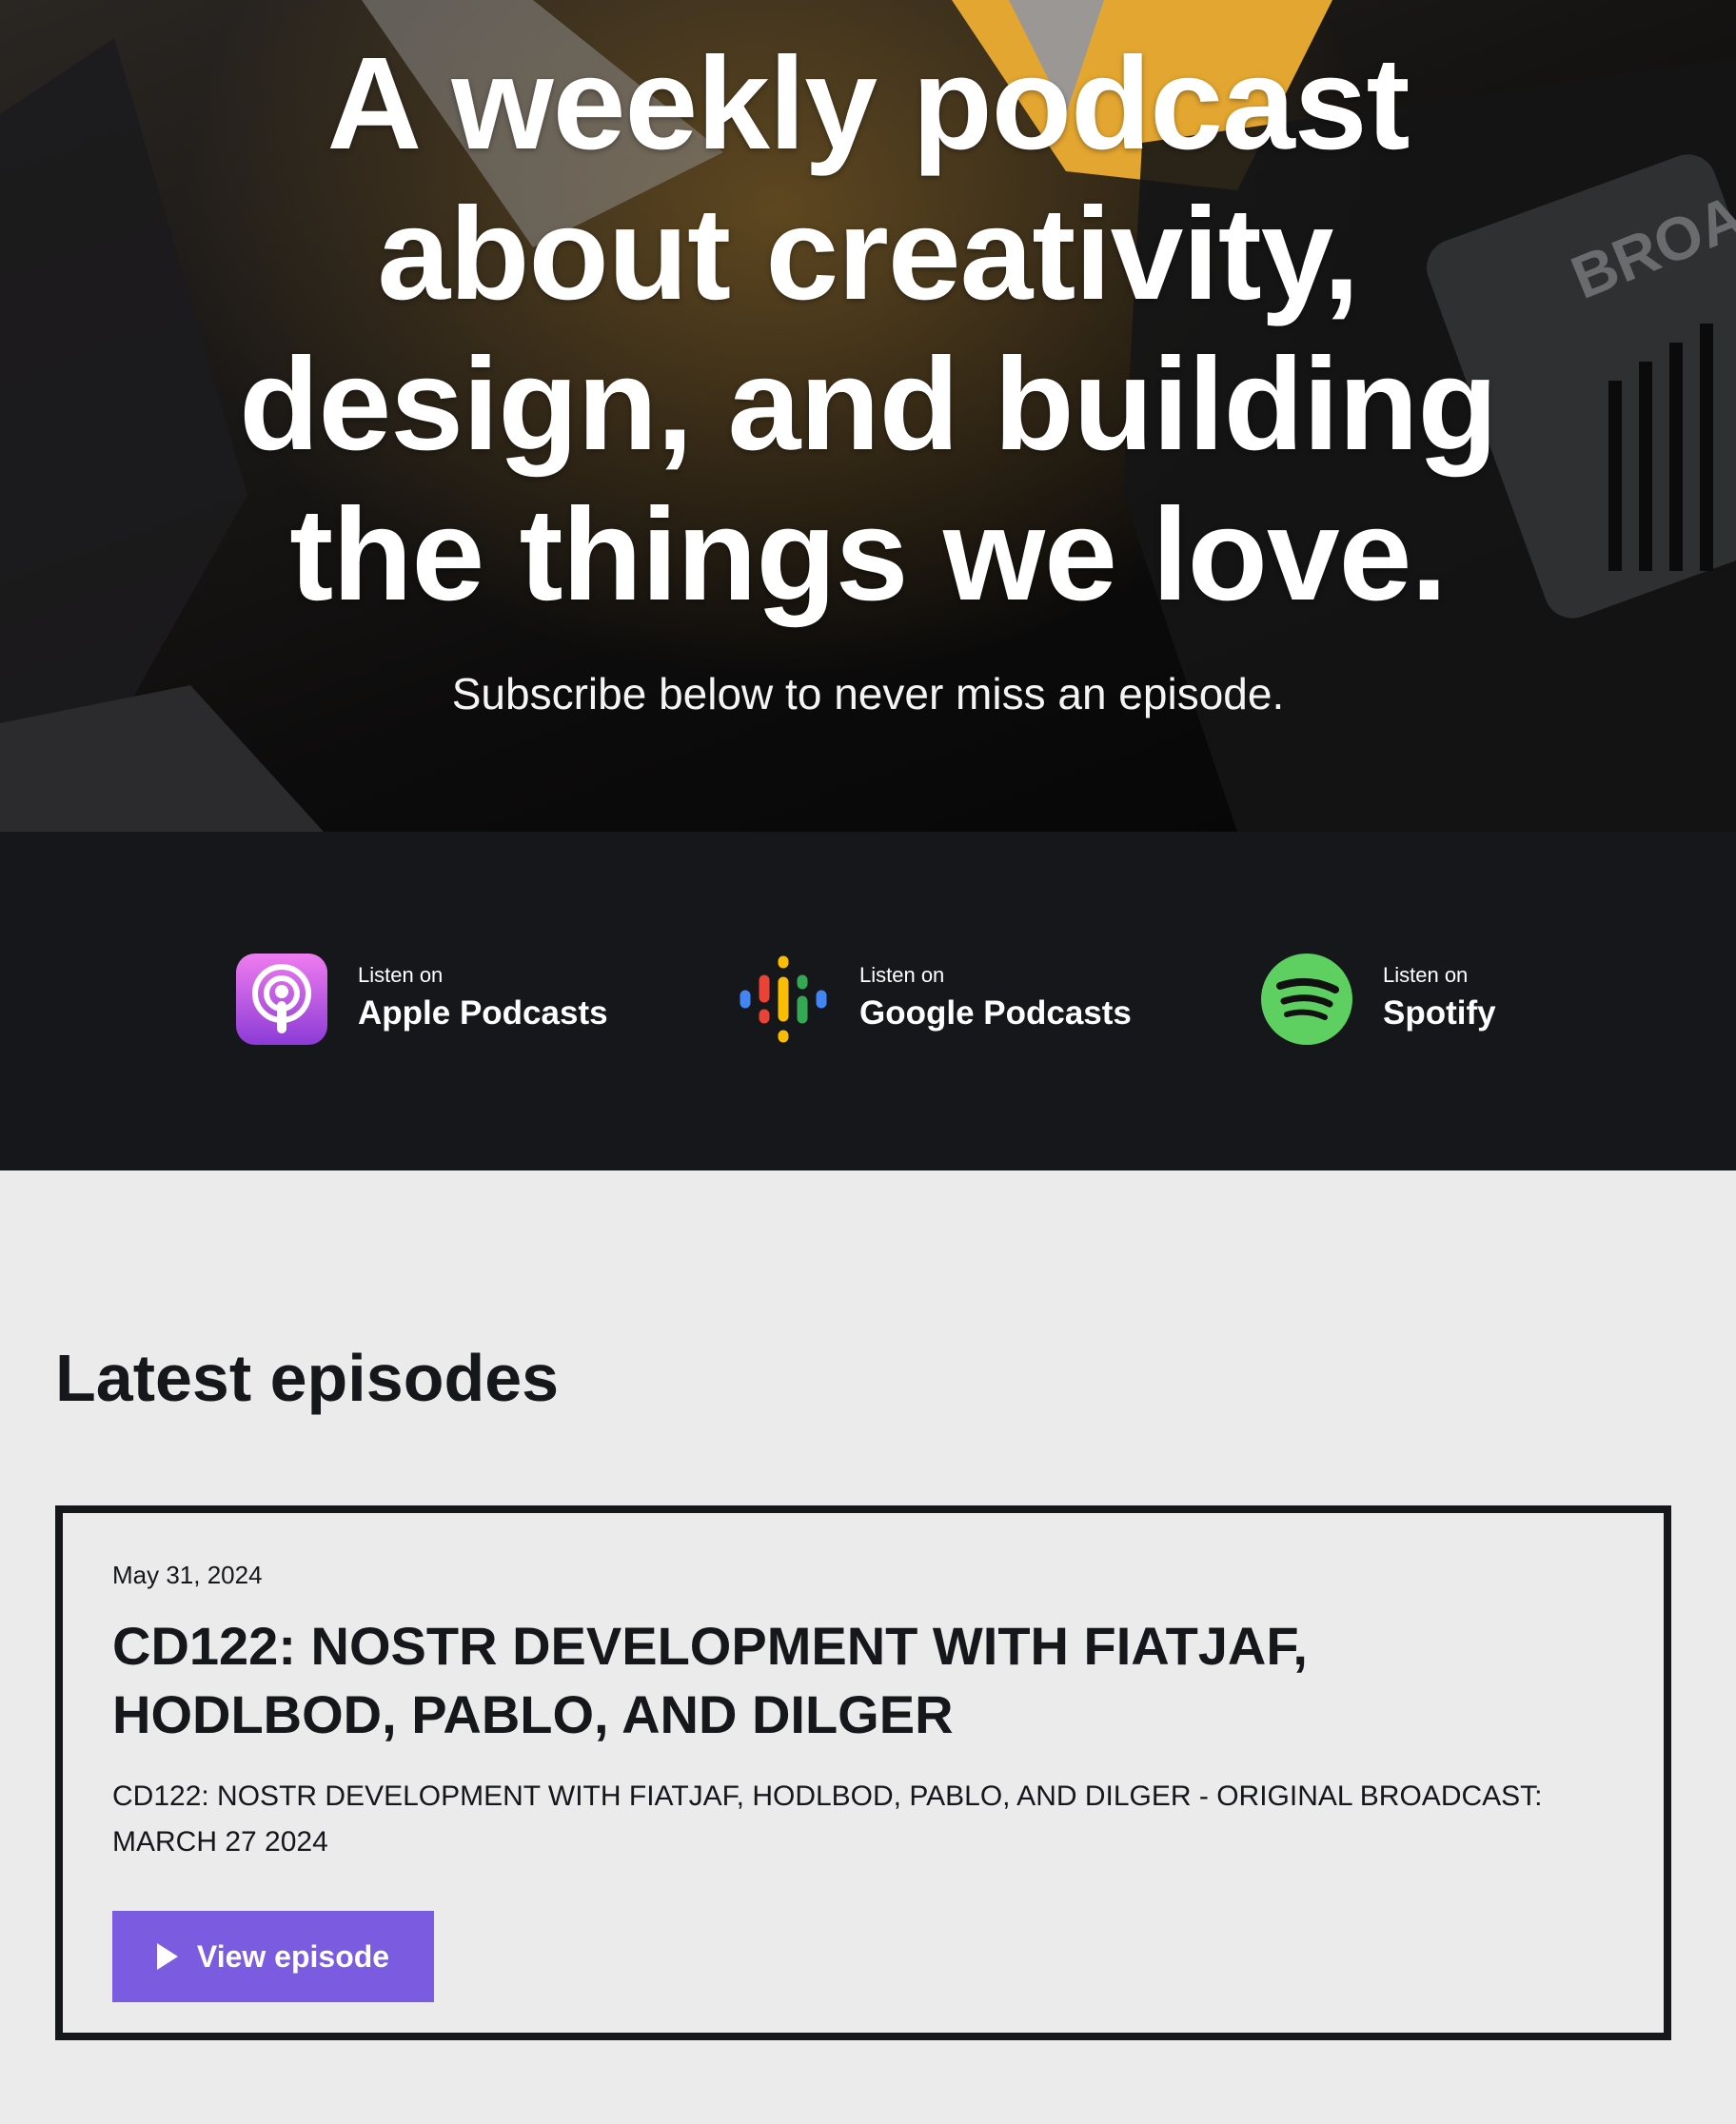 The image size is (1736, 2124). I want to click on view-episode-button: View episode, so click(273, 1957).